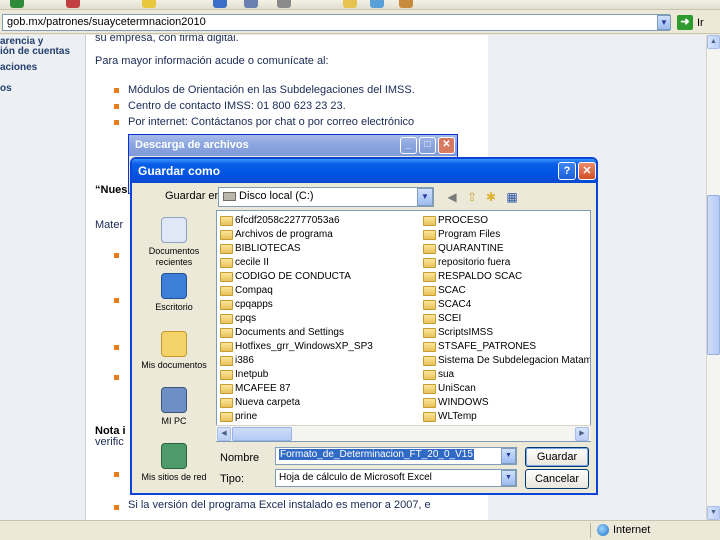 This screenshot has width=720, height=540. I want to click on scroll-thumb, so click(713, 275).